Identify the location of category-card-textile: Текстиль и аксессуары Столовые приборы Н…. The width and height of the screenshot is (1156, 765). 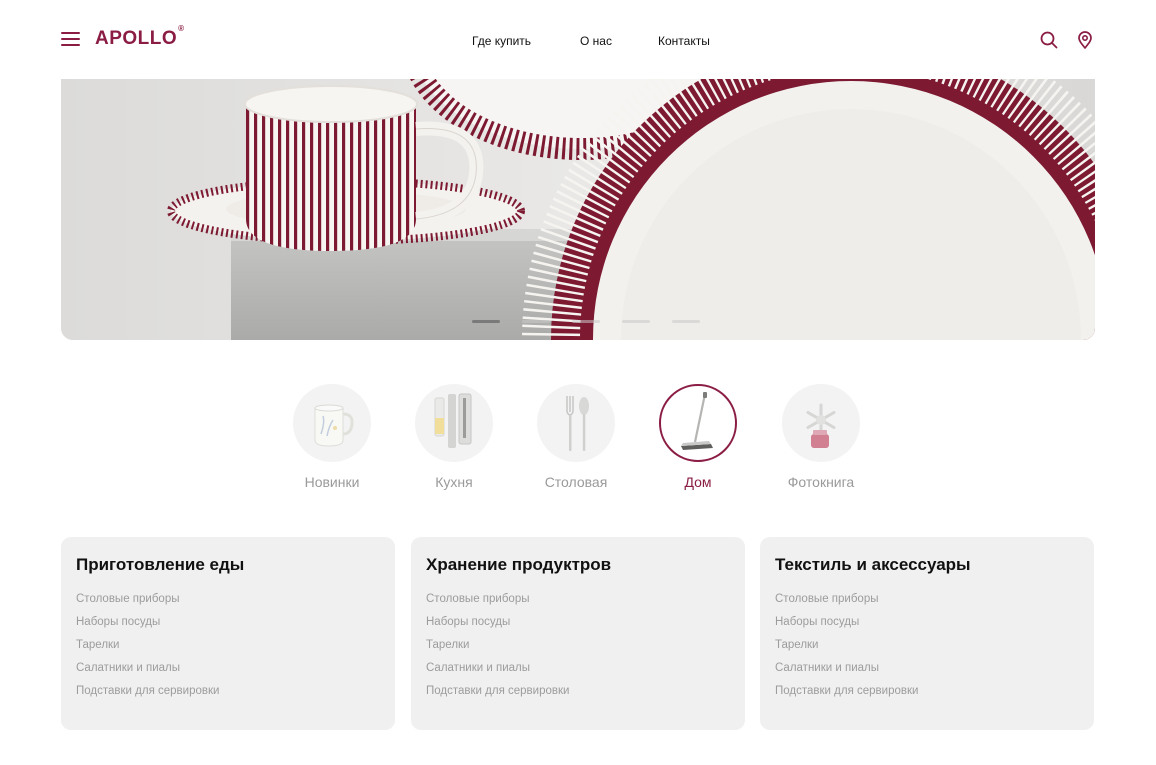
(927, 633).